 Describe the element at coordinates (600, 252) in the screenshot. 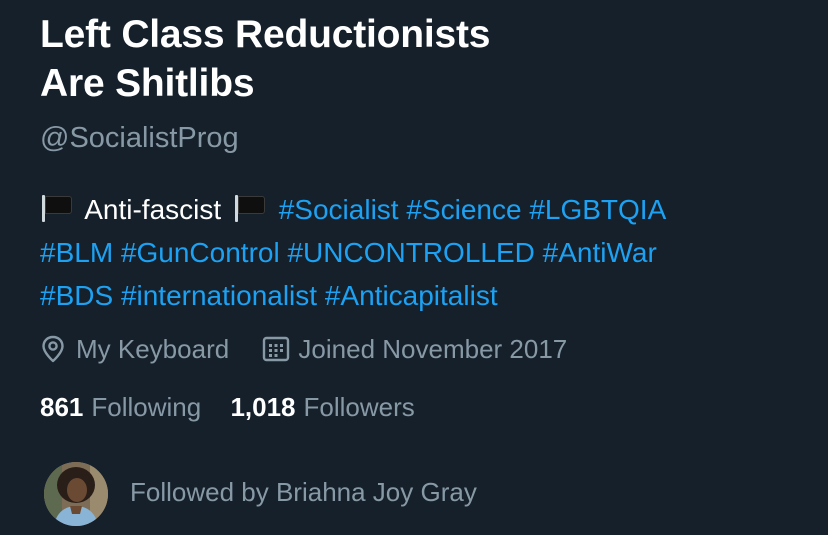

I see `hashtag-link: #AntiWar` at that location.